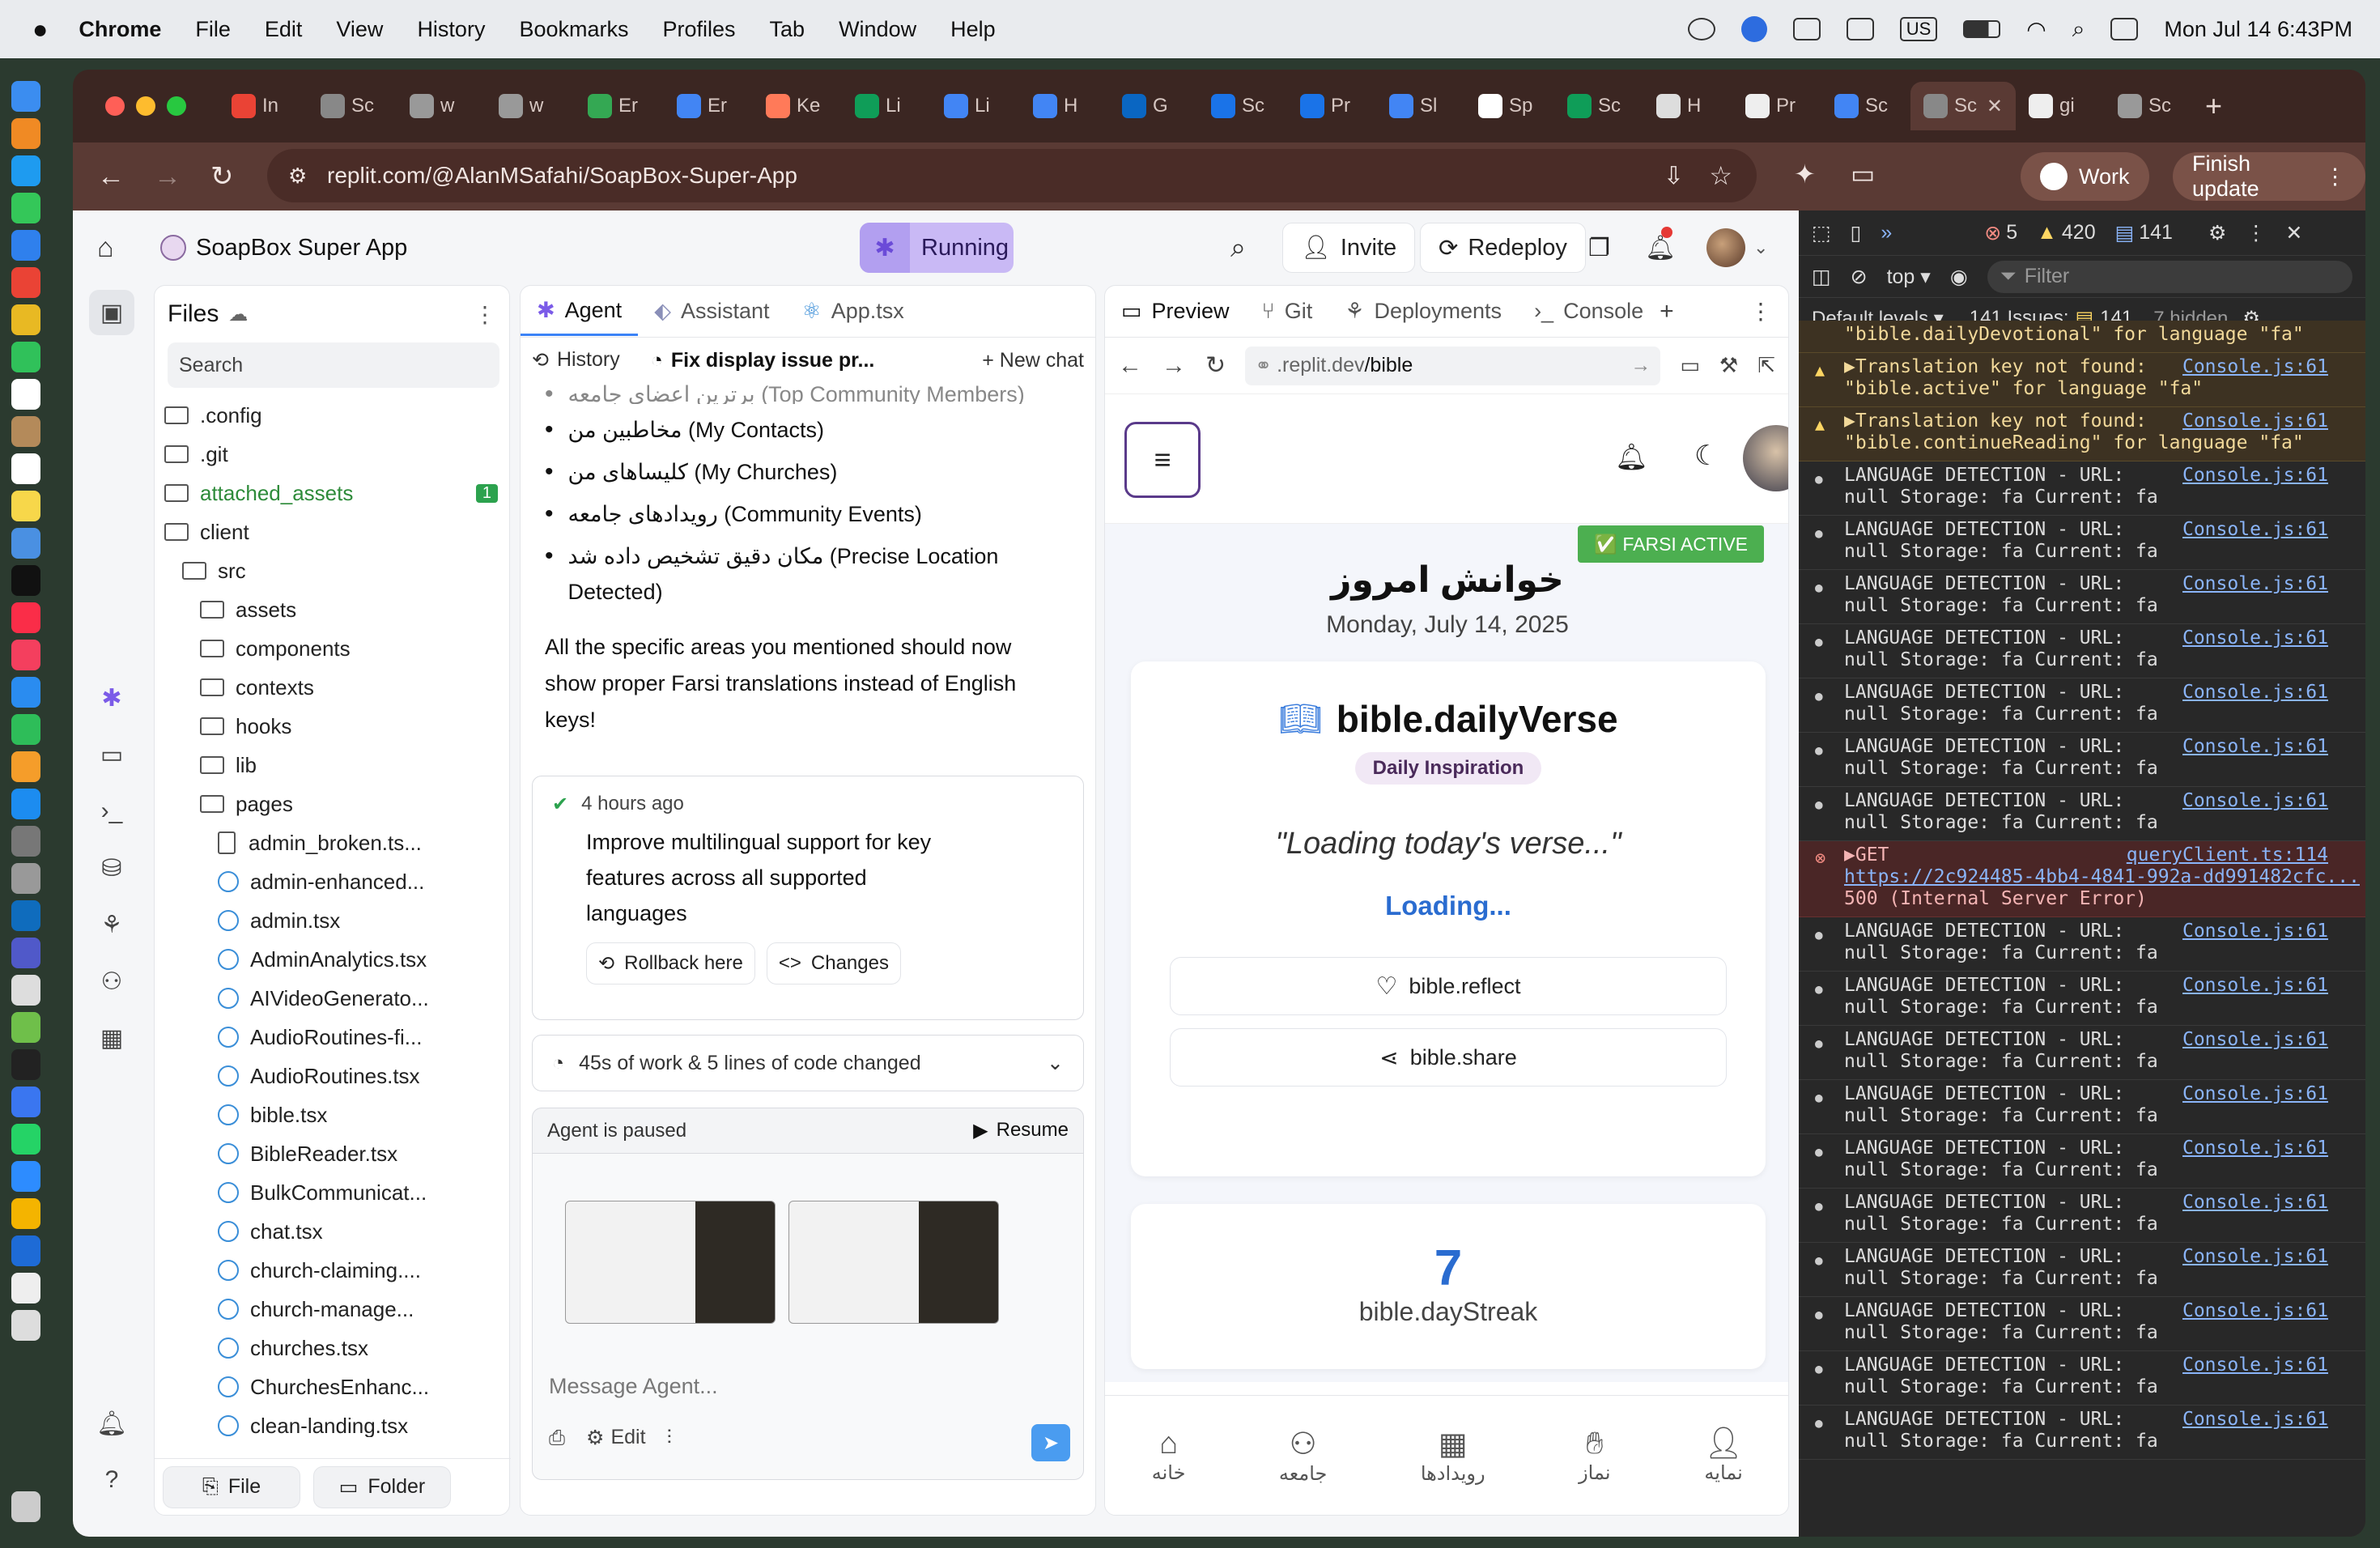  What do you see at coordinates (112, 698) in the screenshot?
I see `replit-agent-tool-icon: ✱` at bounding box center [112, 698].